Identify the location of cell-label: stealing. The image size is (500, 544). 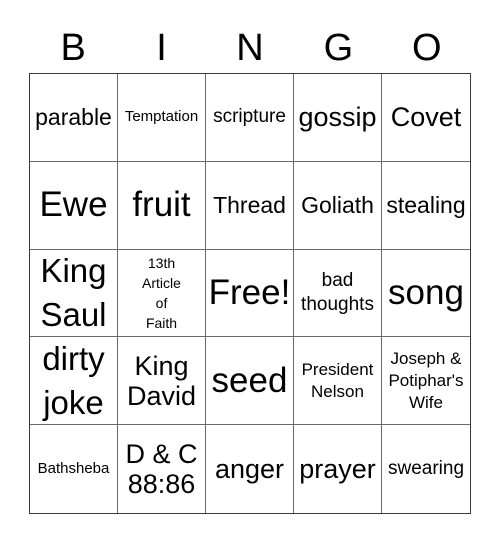
(426, 205).